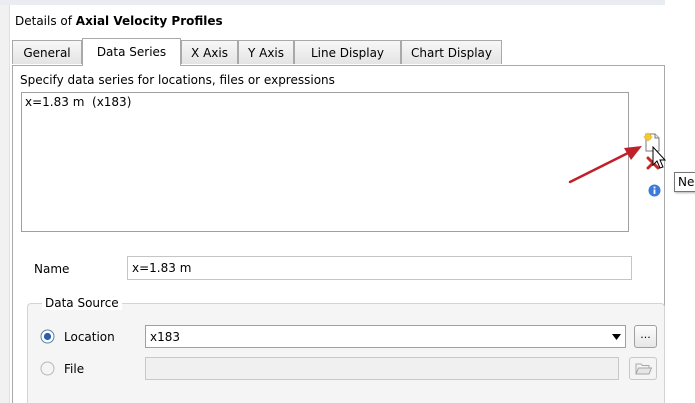  What do you see at coordinates (5, 204) in the screenshot?
I see `window-frame-left` at bounding box center [5, 204].